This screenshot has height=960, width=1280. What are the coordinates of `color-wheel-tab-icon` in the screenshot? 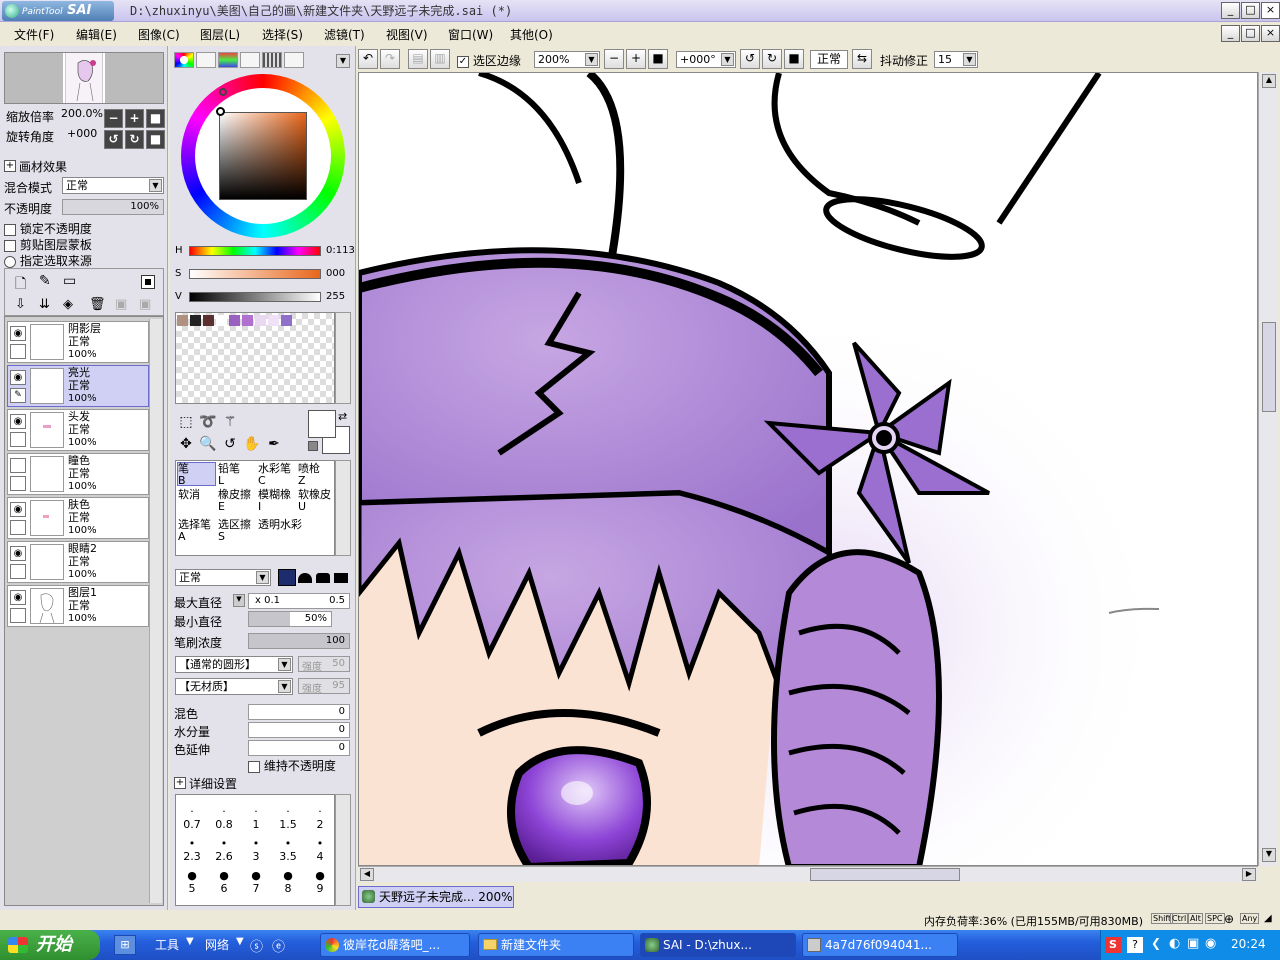 It's located at (184, 60).